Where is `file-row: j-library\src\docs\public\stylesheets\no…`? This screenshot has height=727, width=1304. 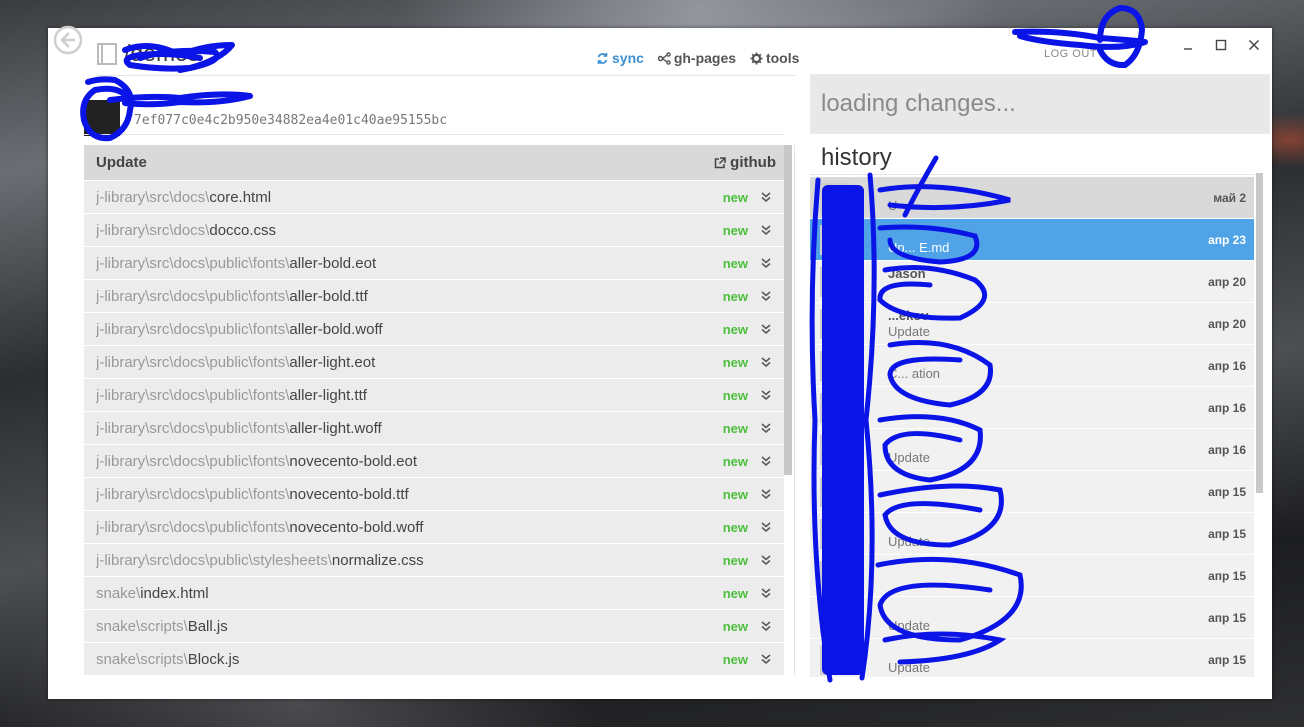 file-row: j-library\src\docs\public\stylesheets\no… is located at coordinates (434, 560).